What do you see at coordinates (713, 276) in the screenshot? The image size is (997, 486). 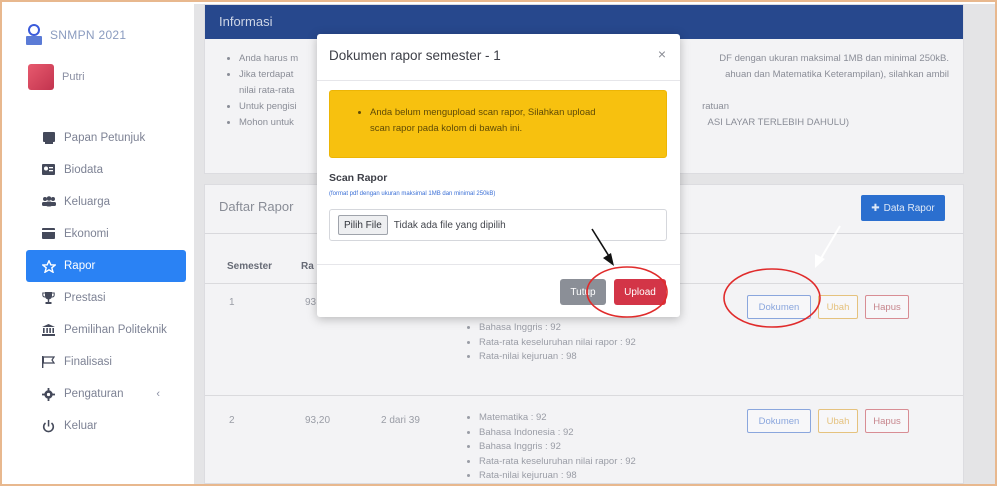 I see `annotation-layer` at bounding box center [713, 276].